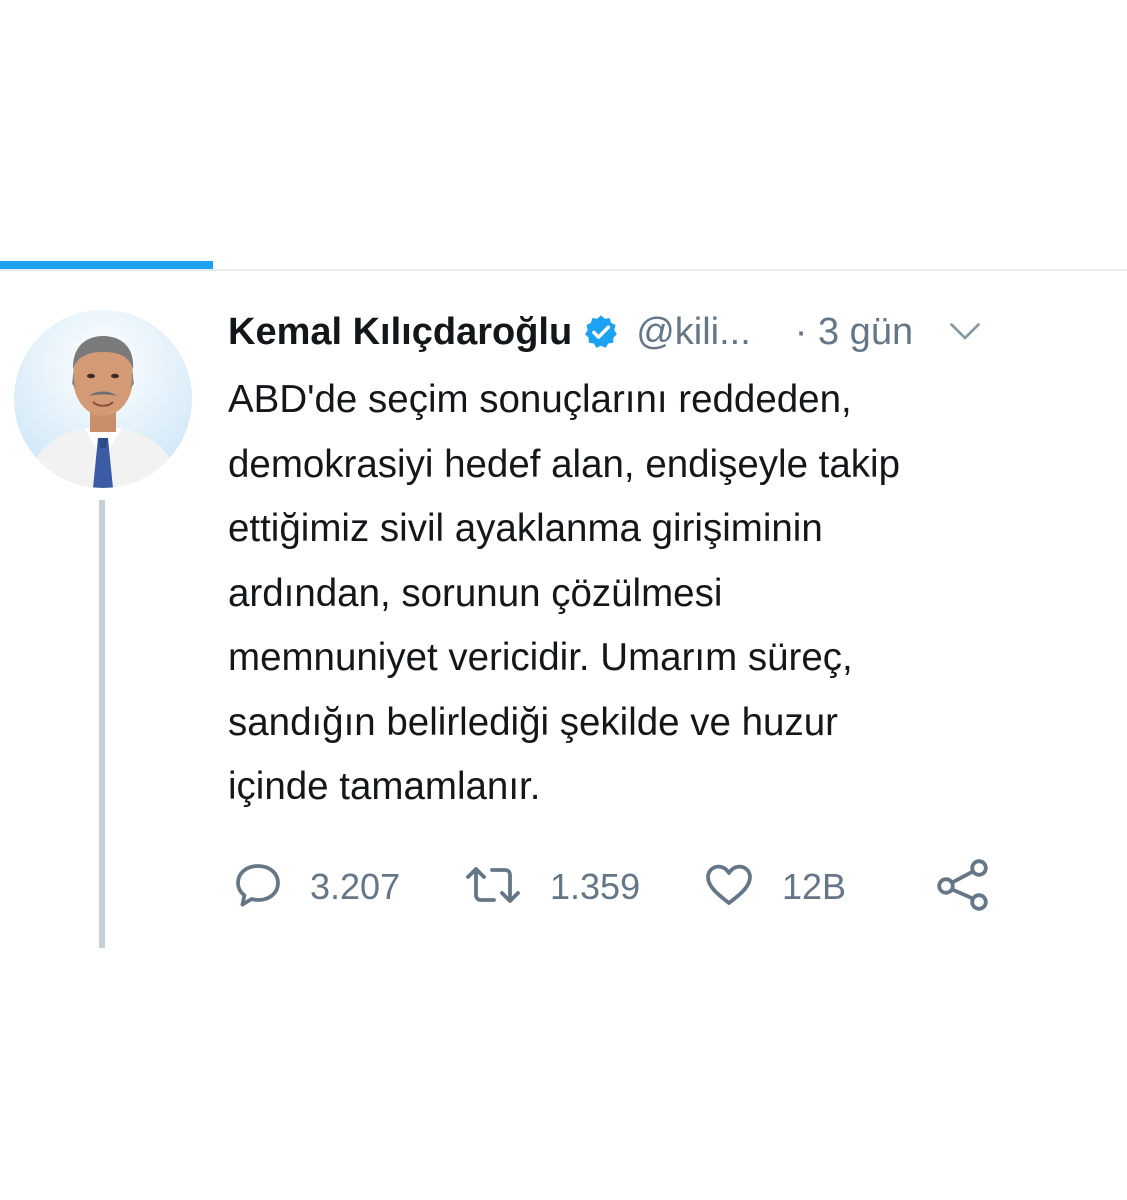  I want to click on reply-count: 3.207, so click(355, 886).